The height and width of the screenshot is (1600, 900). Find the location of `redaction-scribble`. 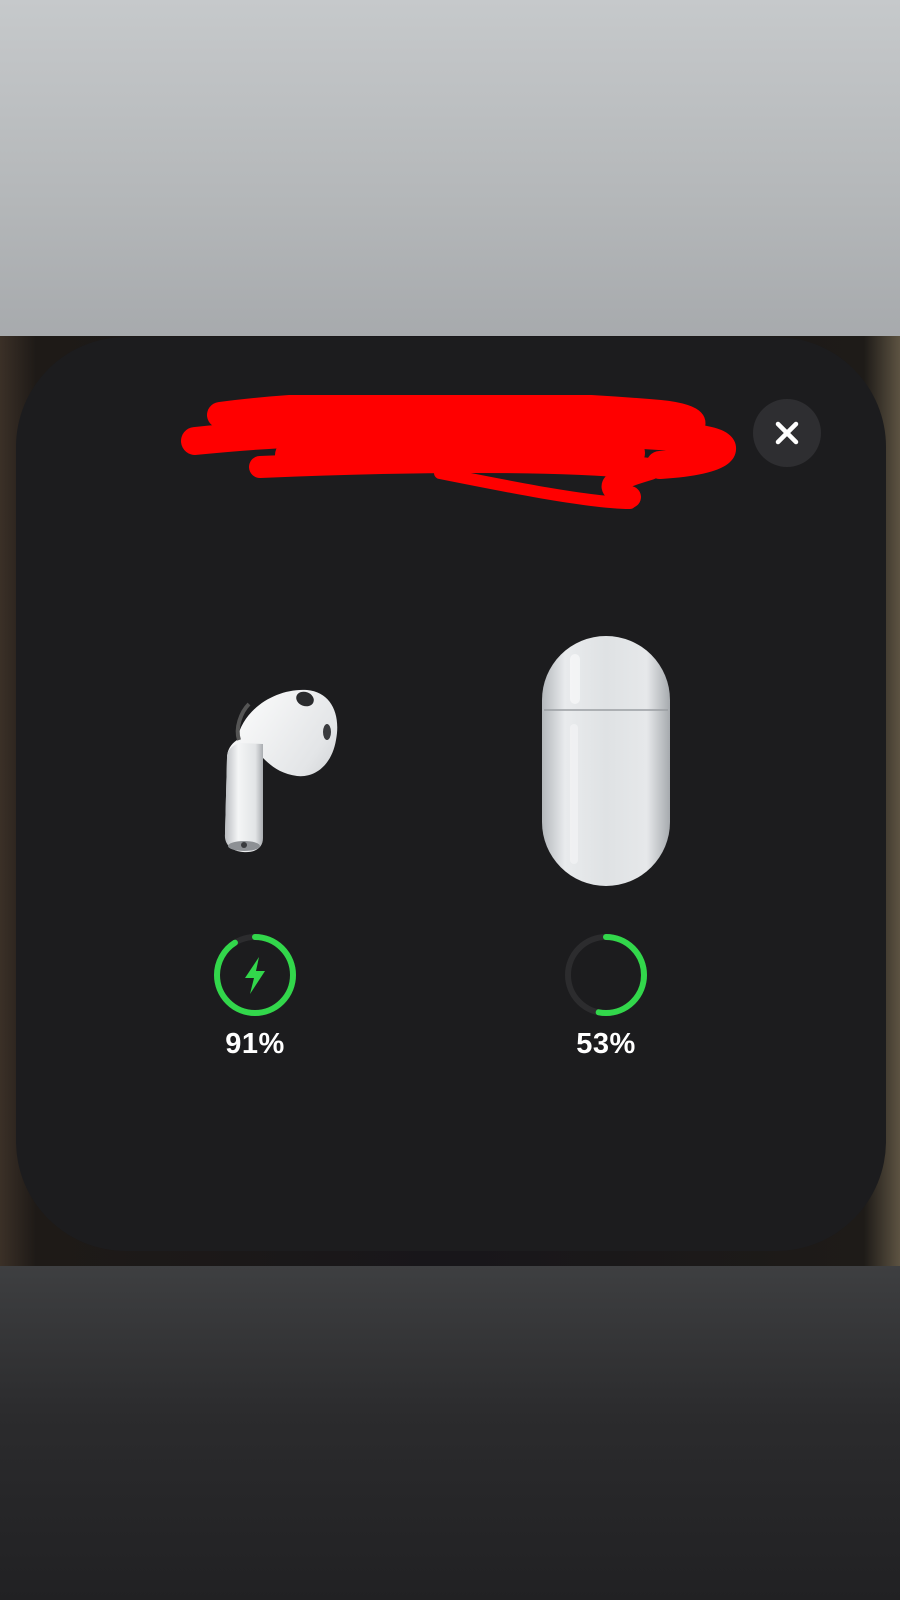

redaction-scribble is located at coordinates (458, 452).